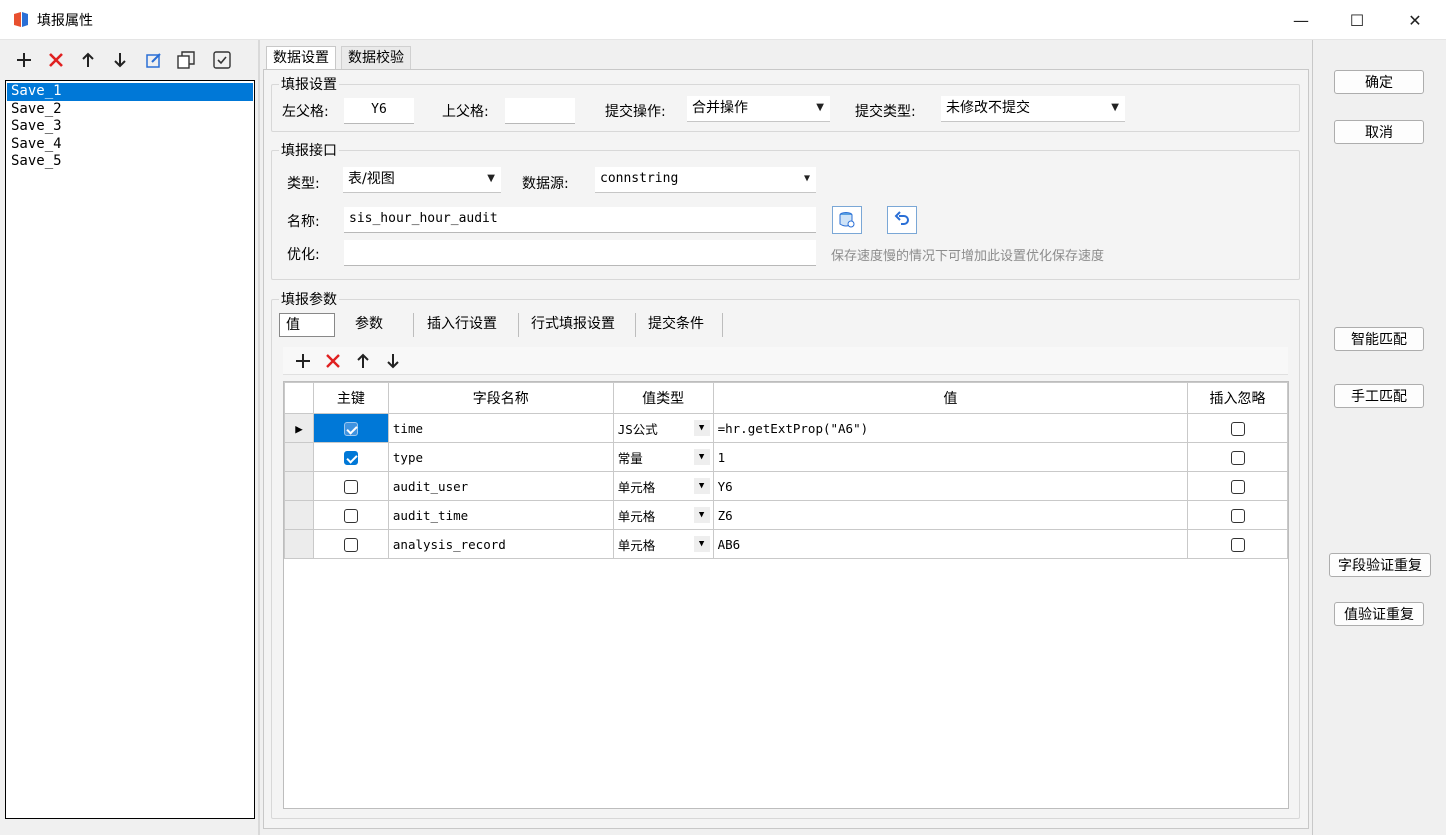 Image resolution: width=1446 pixels, height=835 pixels. Describe the element at coordinates (902, 220) in the screenshot. I see `undo-button` at that location.